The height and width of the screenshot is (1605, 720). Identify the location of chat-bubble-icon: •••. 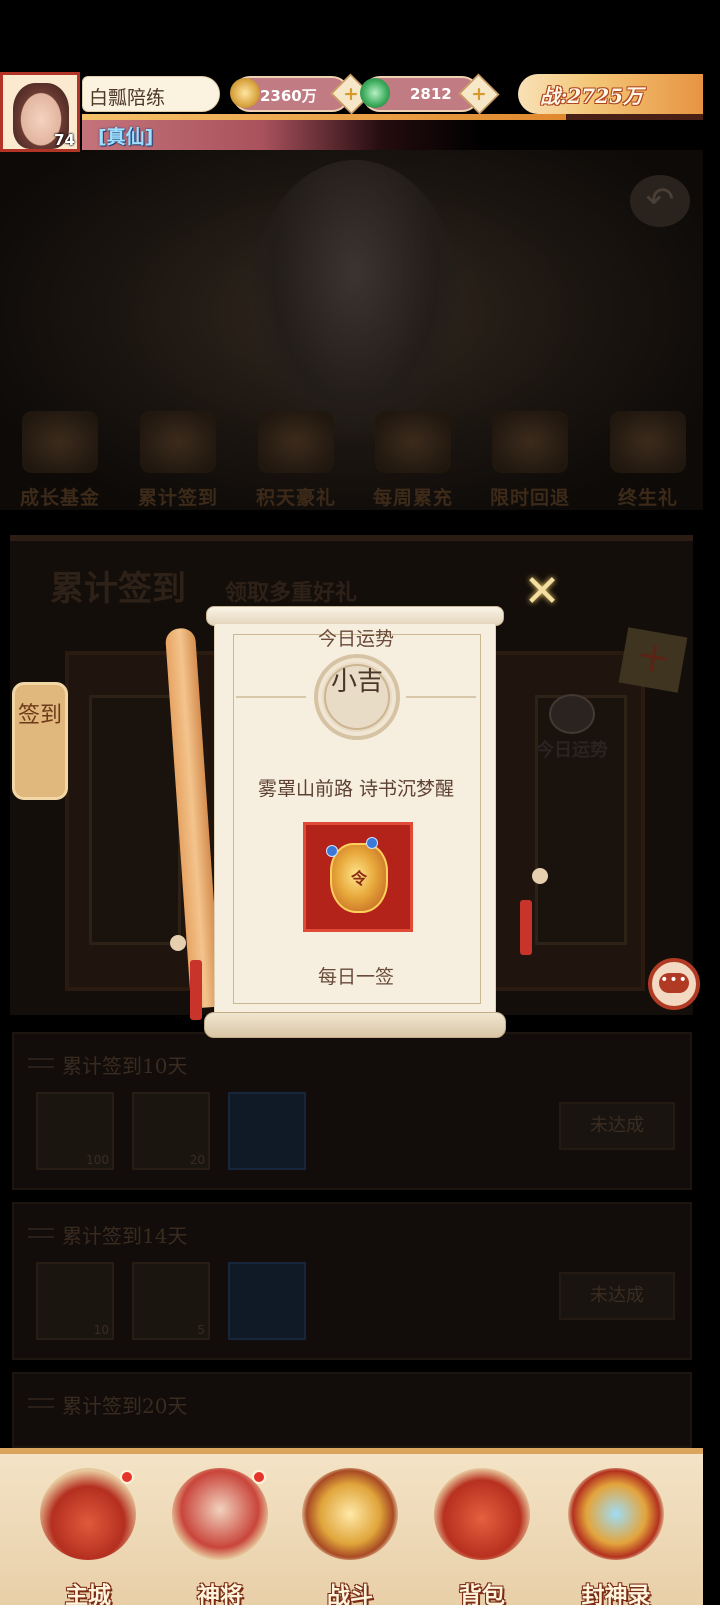
(674, 983).